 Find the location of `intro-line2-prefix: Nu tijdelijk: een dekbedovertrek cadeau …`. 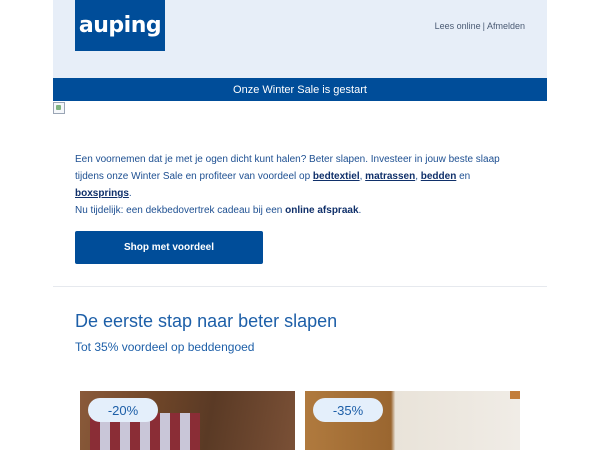

intro-line2-prefix: Nu tijdelijk: een dekbedovertrek cadeau … is located at coordinates (180, 210).